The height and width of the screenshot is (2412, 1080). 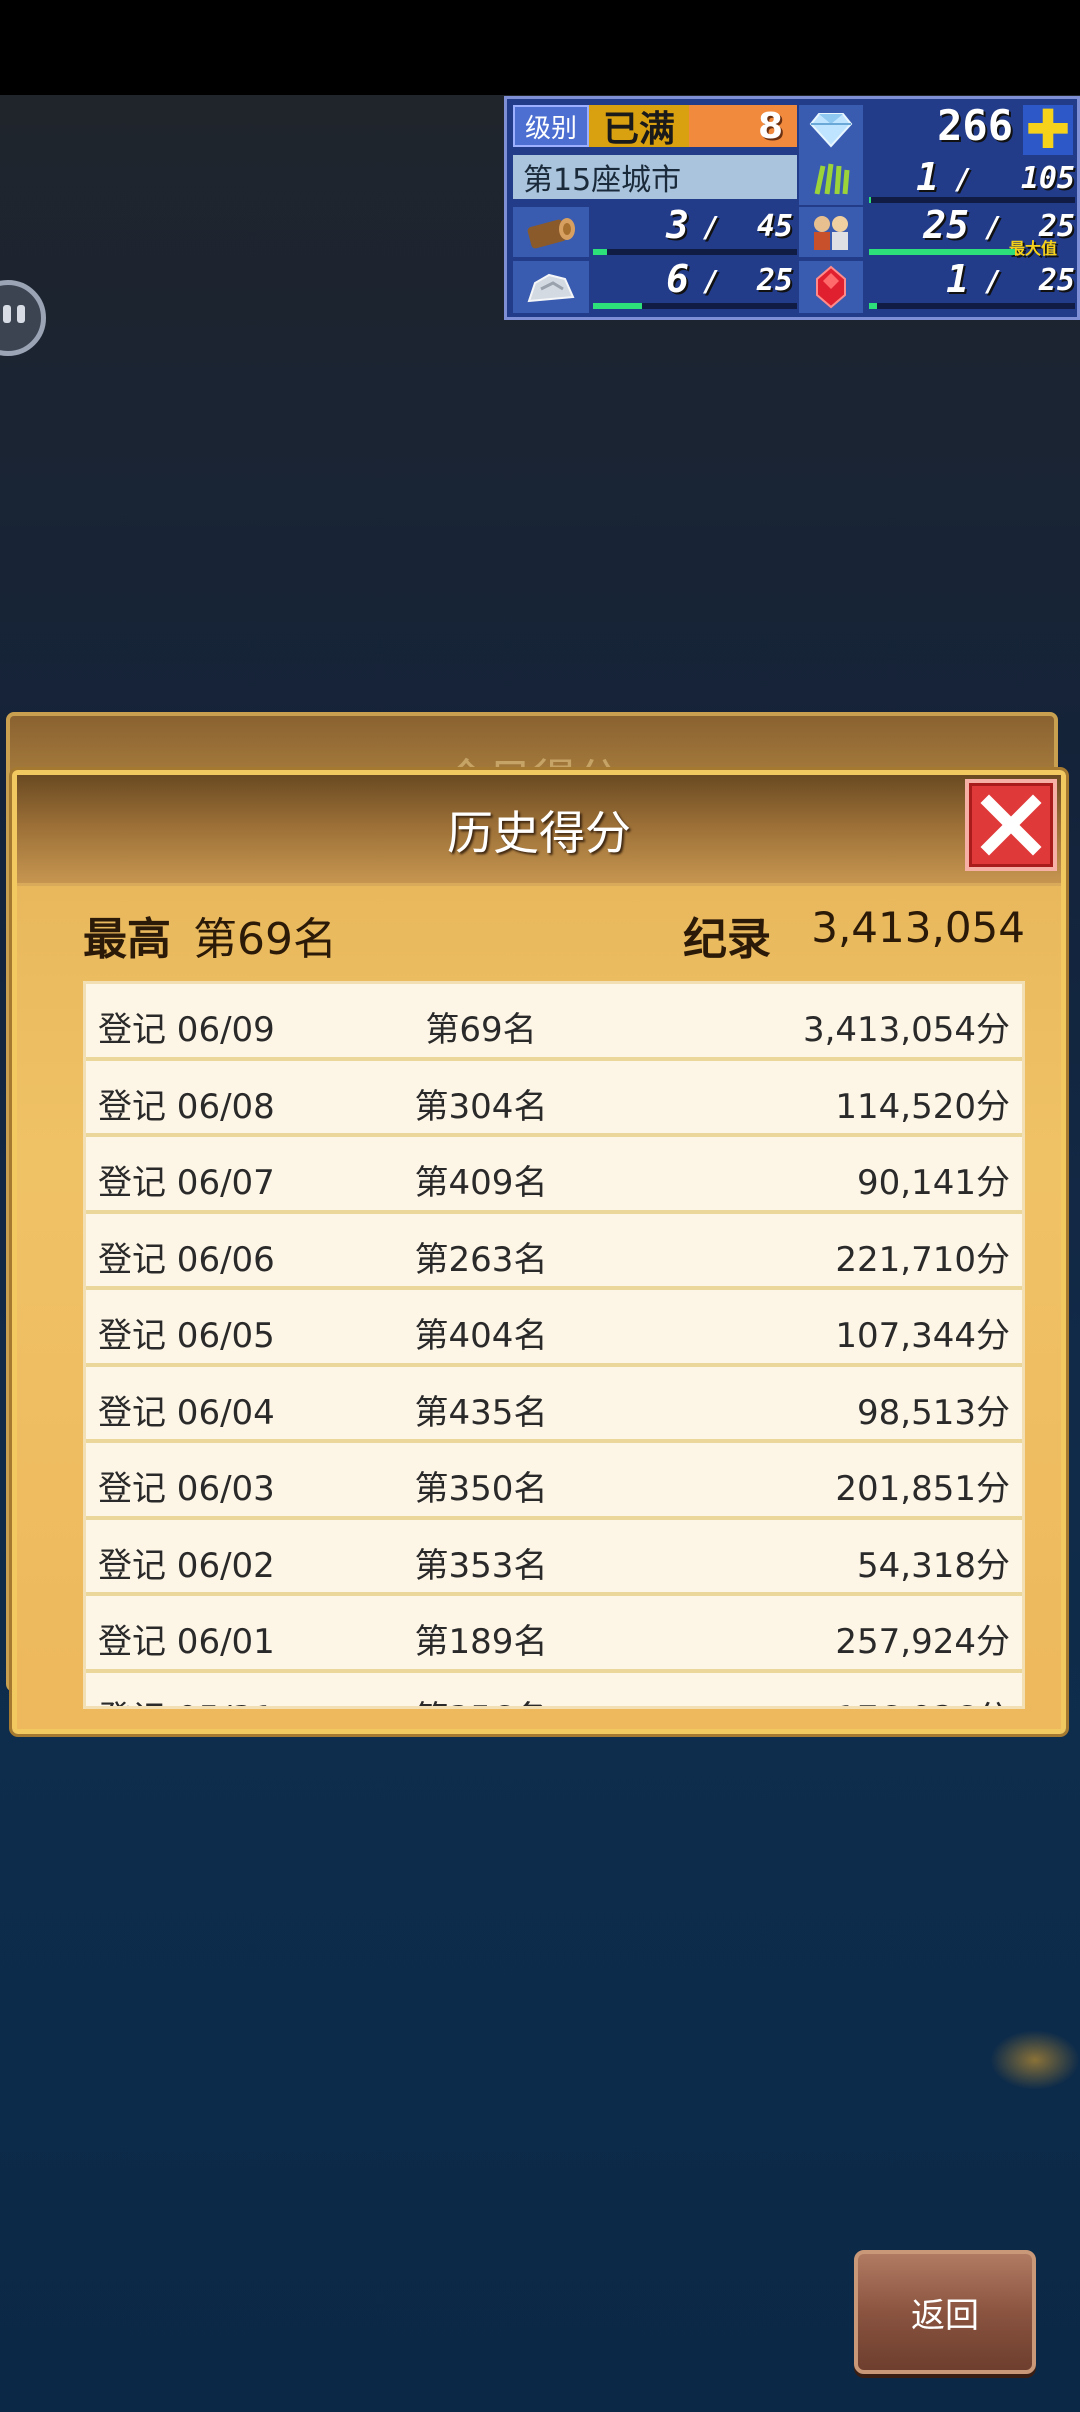 I want to click on add-gems-button: ✚, so click(x=1048, y=130).